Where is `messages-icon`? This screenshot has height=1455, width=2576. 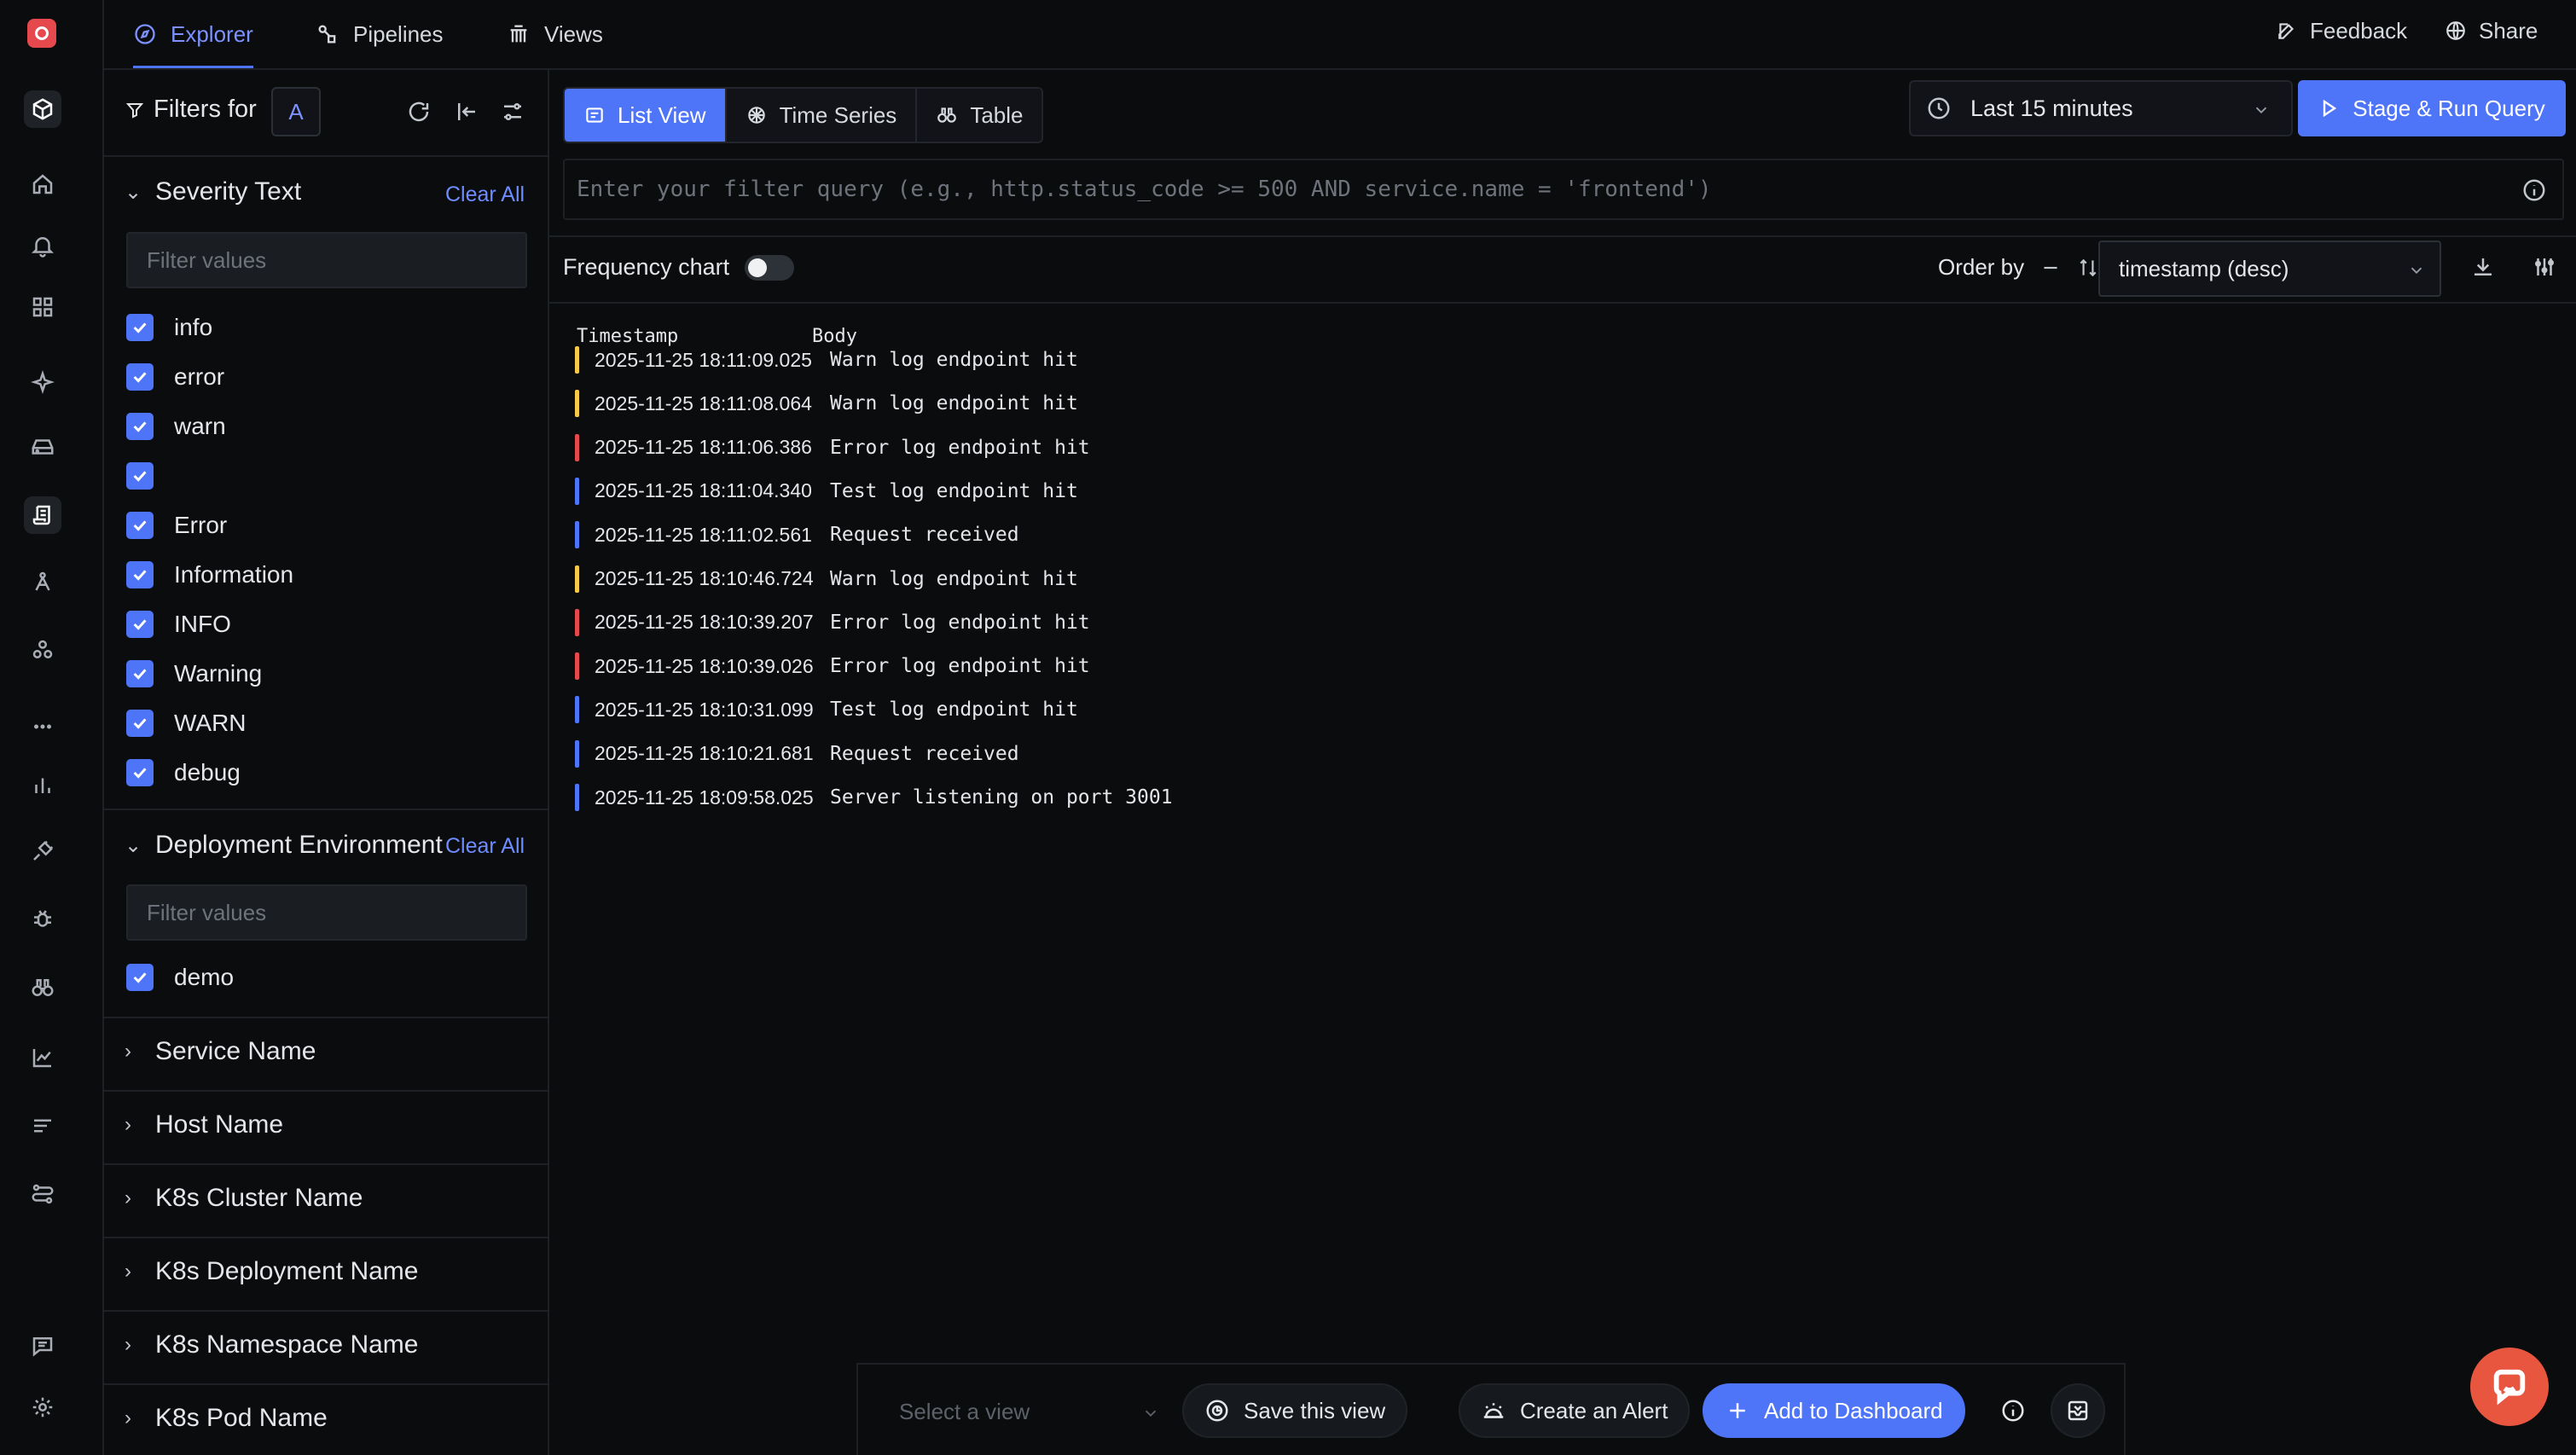 messages-icon is located at coordinates (42, 1346).